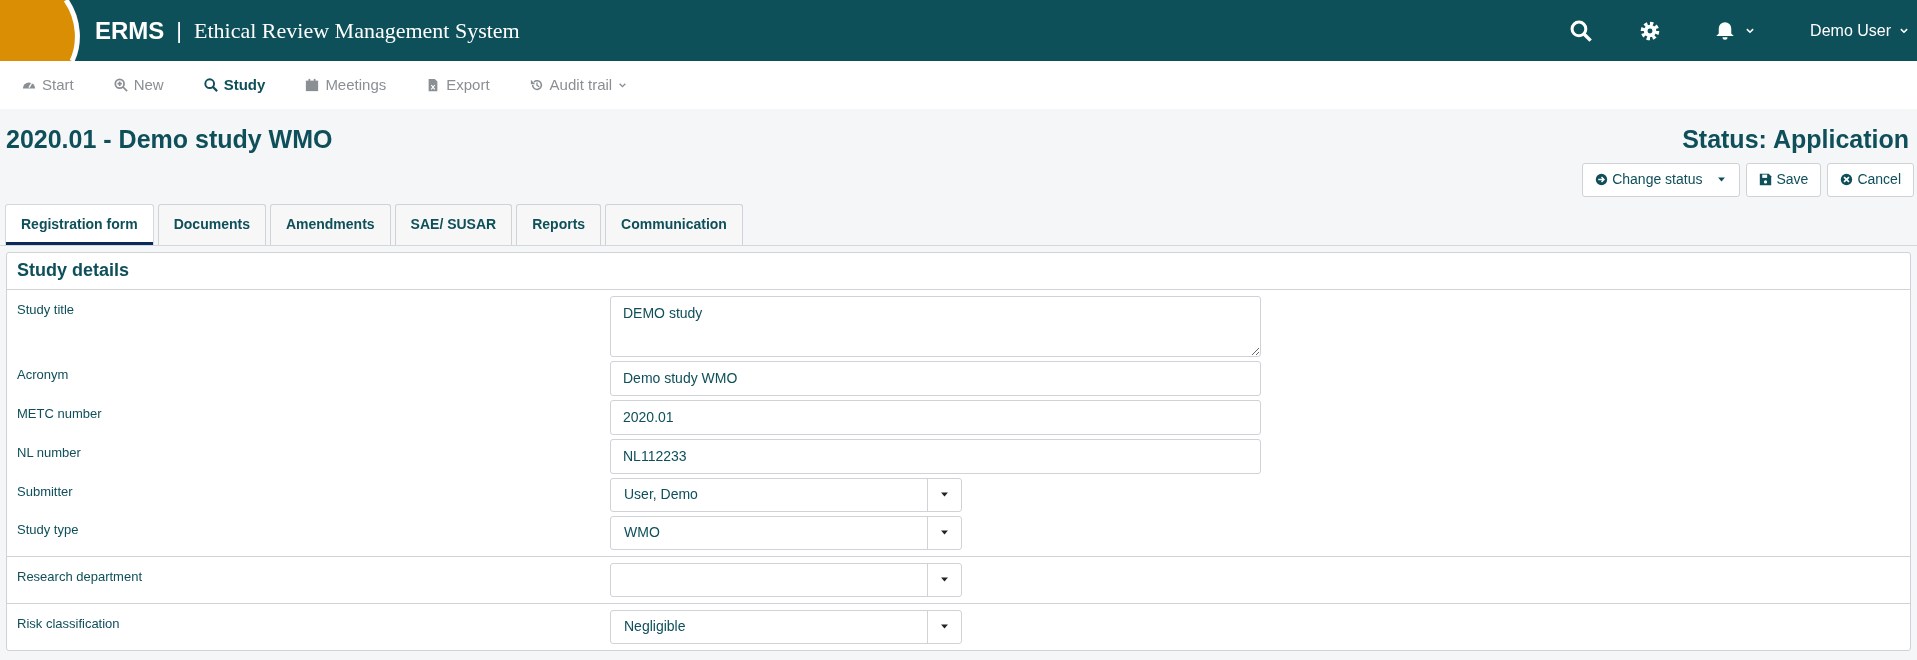  What do you see at coordinates (786, 532) in the screenshot?
I see `dropdown-field: WMO` at bounding box center [786, 532].